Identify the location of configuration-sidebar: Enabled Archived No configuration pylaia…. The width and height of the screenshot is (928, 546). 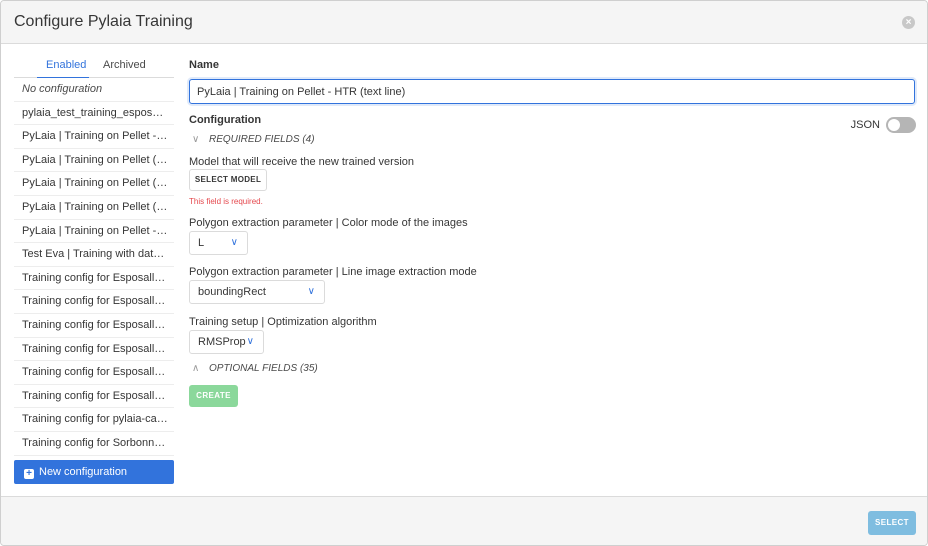
(94, 269).